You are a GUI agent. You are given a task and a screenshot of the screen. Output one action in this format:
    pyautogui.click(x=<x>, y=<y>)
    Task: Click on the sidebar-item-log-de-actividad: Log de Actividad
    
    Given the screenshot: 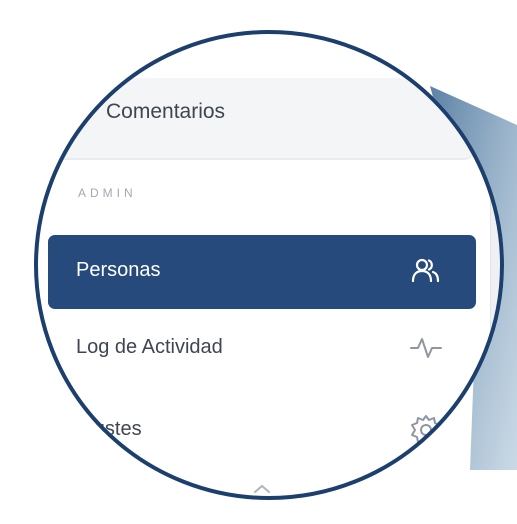 What is the action you would take?
    pyautogui.click(x=262, y=349)
    